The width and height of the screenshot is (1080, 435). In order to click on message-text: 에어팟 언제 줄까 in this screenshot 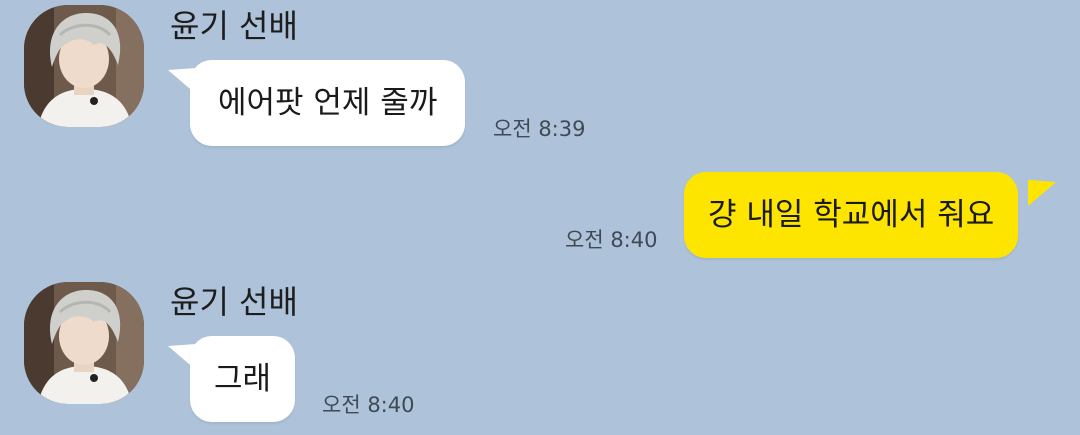, I will do `click(328, 103)`.